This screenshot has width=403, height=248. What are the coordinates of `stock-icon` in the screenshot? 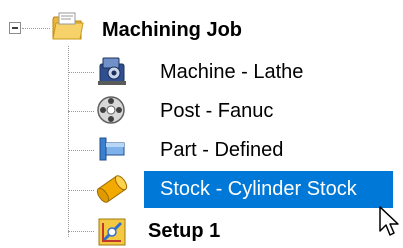 It's located at (112, 189).